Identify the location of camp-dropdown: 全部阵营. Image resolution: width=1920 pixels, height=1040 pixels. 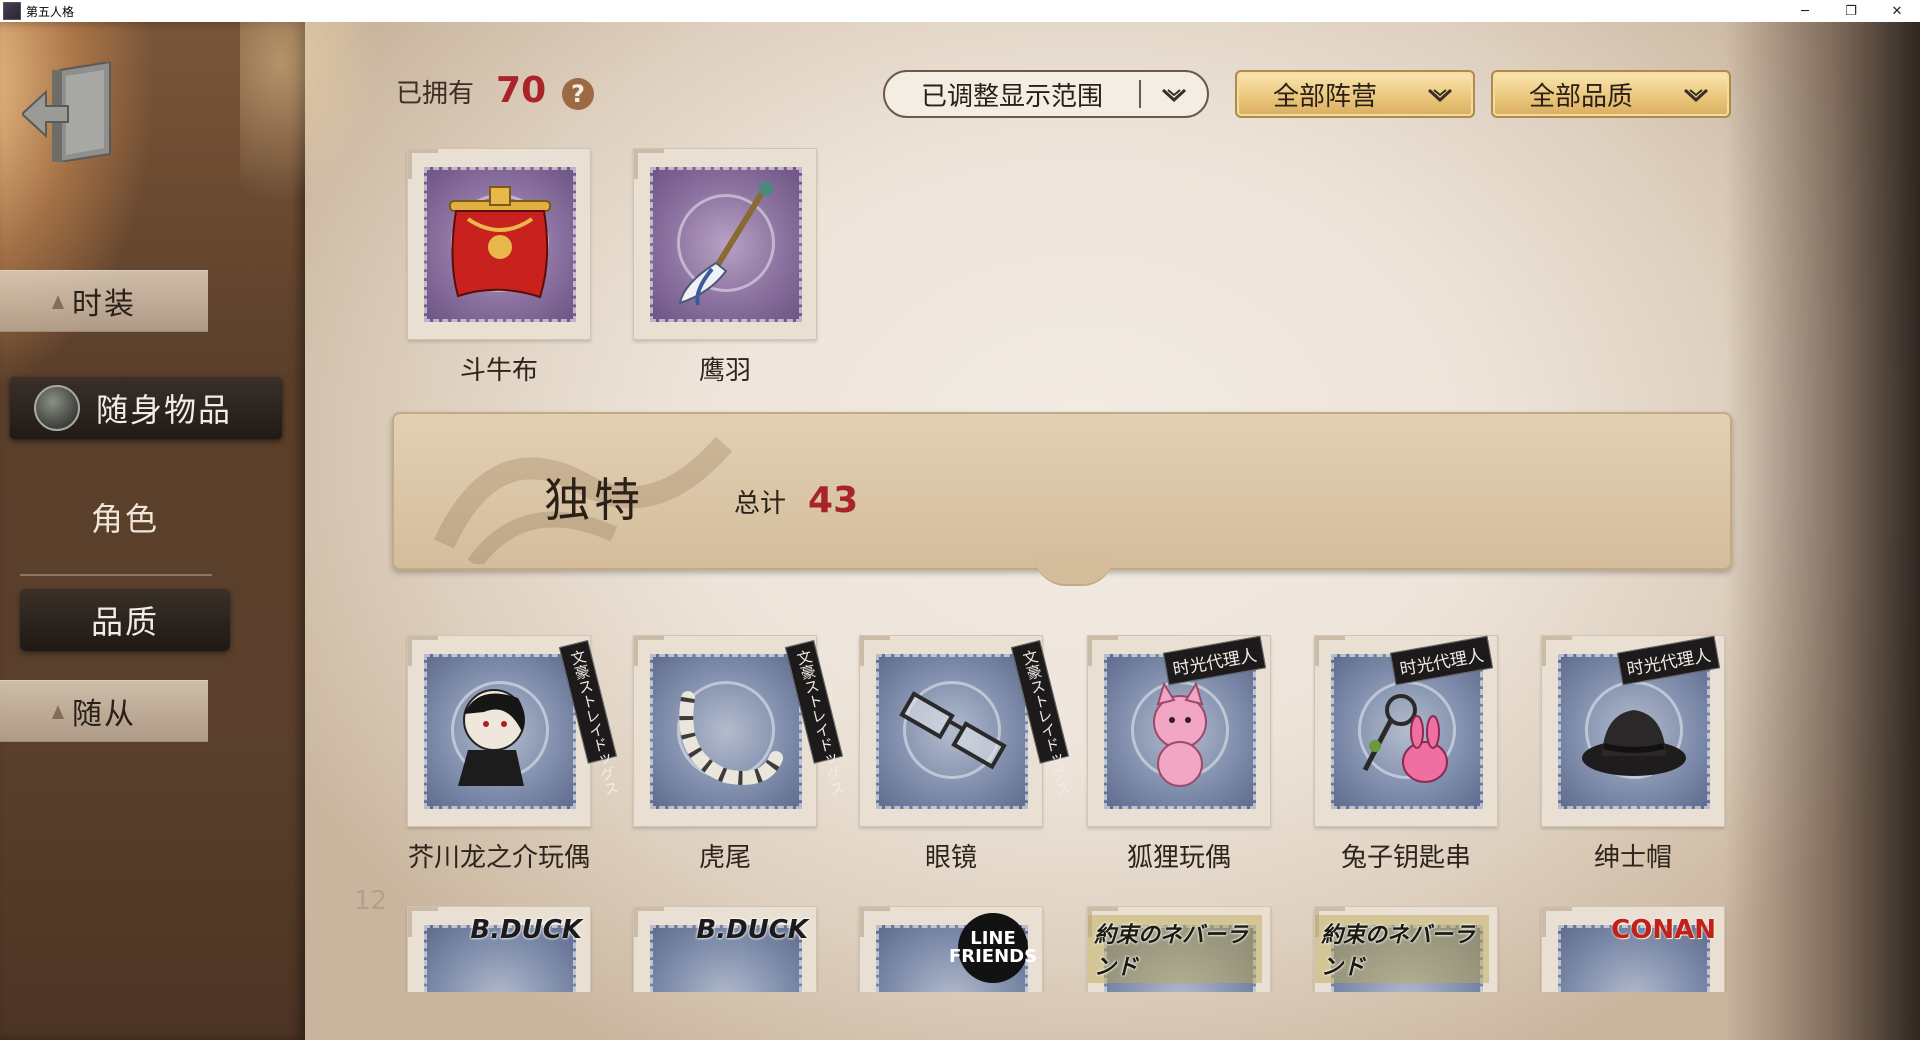
(1355, 94).